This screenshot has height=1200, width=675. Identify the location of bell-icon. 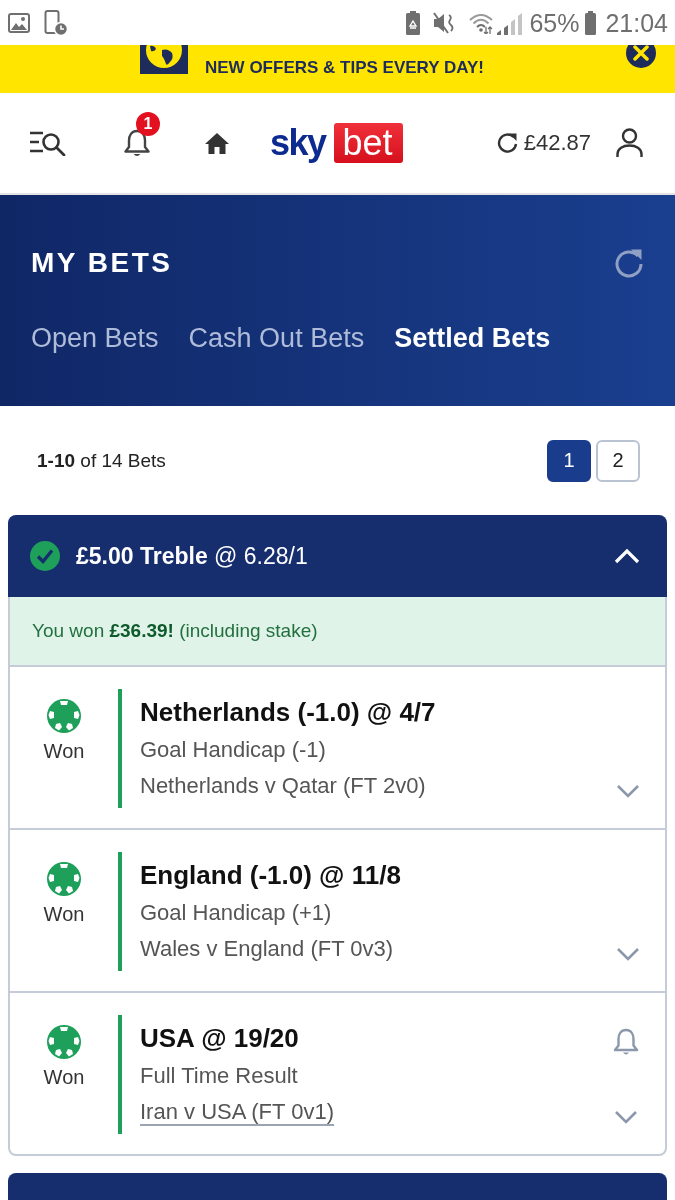
(137, 143).